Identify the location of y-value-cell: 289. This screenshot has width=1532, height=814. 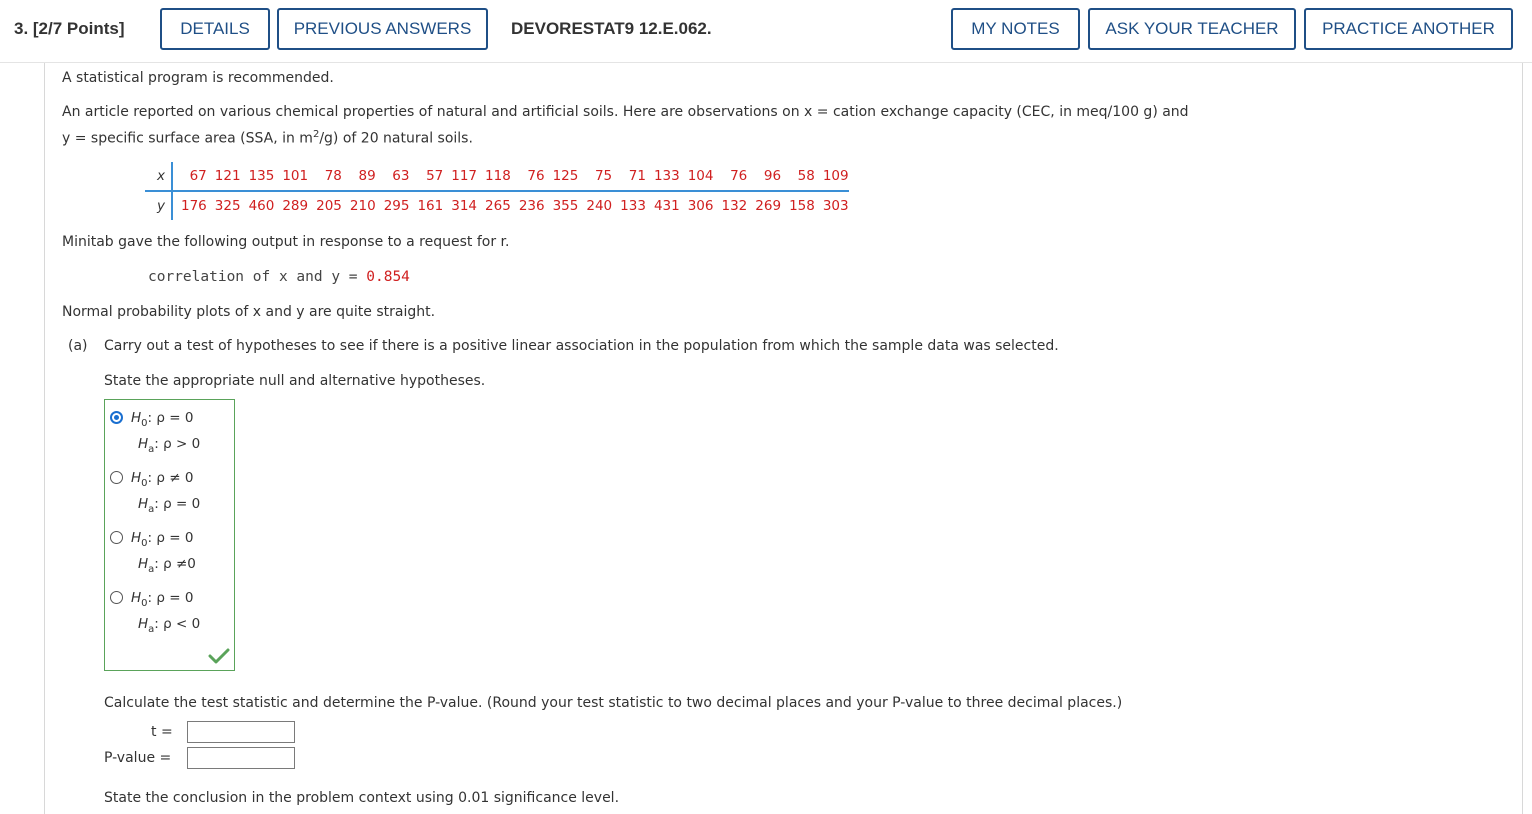
(295, 206).